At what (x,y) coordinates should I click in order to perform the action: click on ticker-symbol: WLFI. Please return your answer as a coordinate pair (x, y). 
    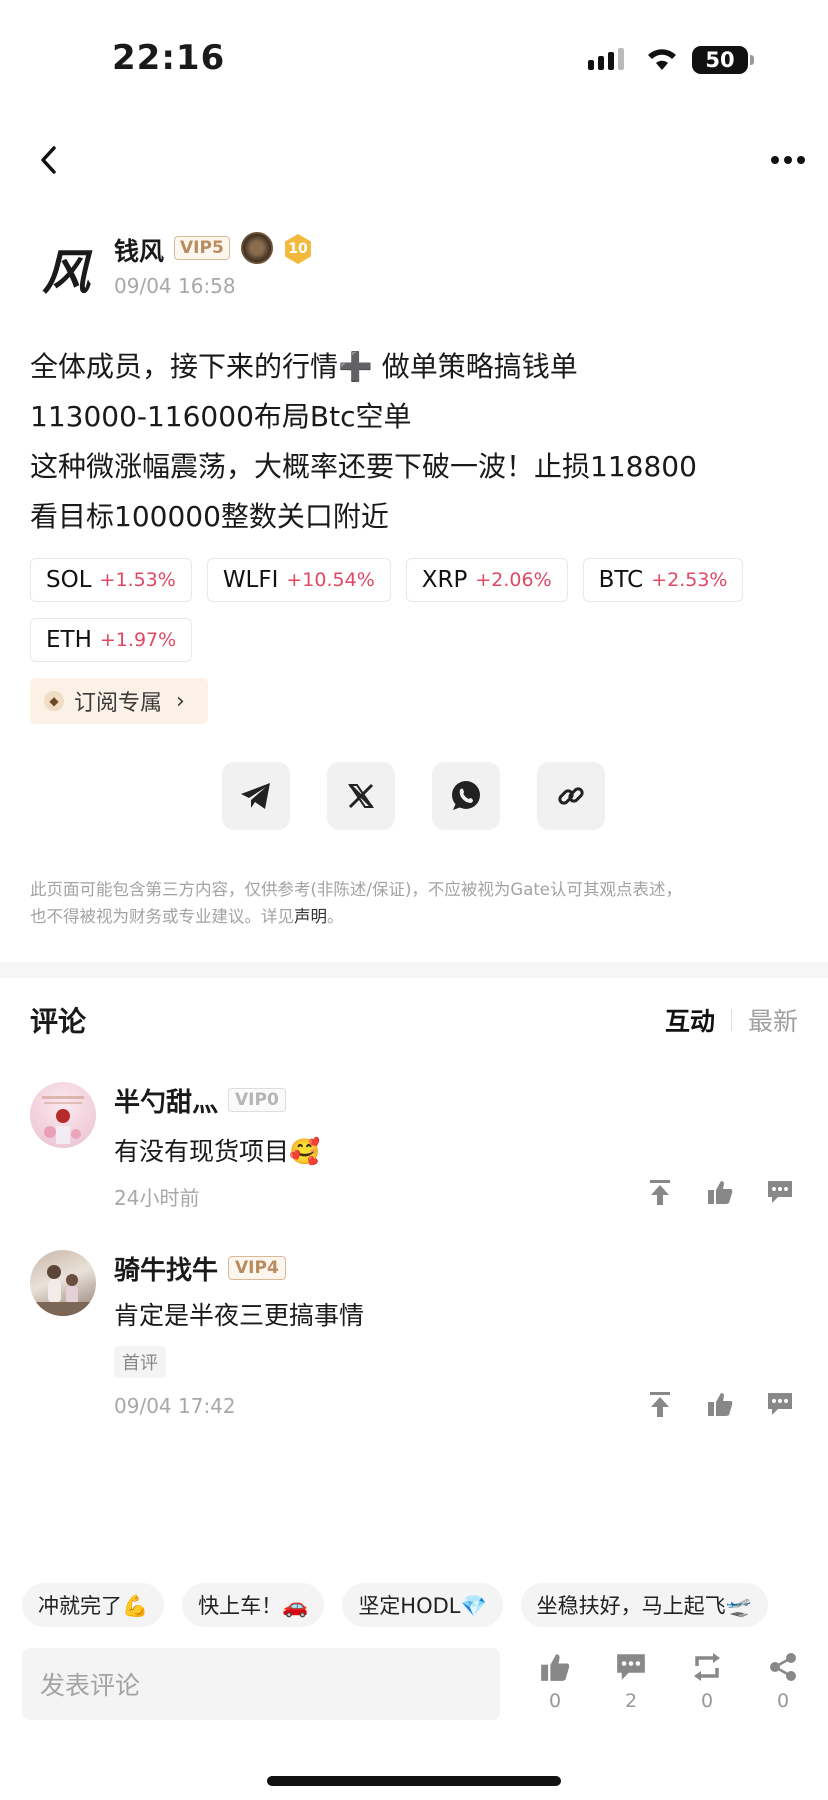
    Looking at the image, I should click on (250, 580).